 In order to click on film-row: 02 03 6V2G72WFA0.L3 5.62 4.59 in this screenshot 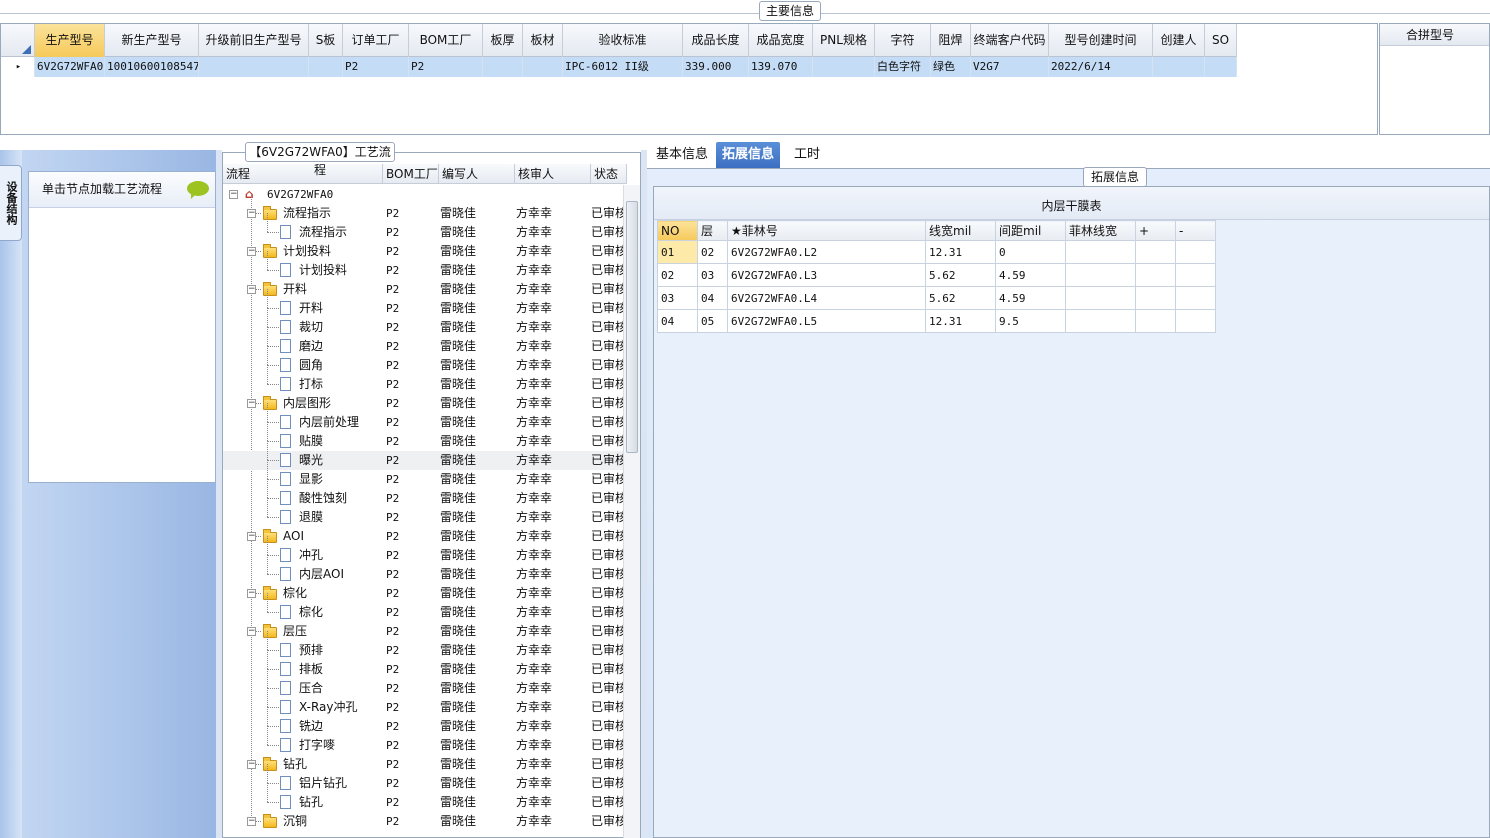, I will do `click(936, 275)`.